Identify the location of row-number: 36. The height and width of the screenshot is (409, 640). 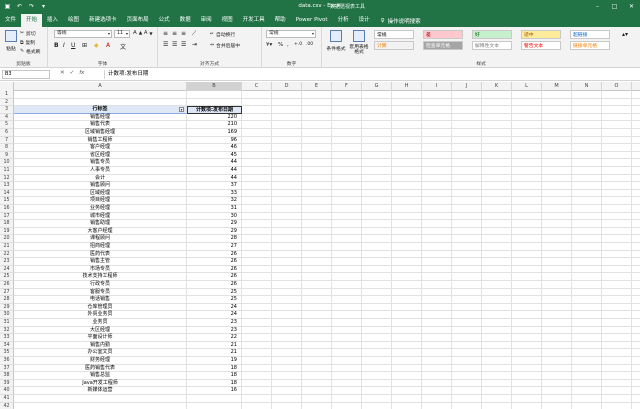
(7, 361).